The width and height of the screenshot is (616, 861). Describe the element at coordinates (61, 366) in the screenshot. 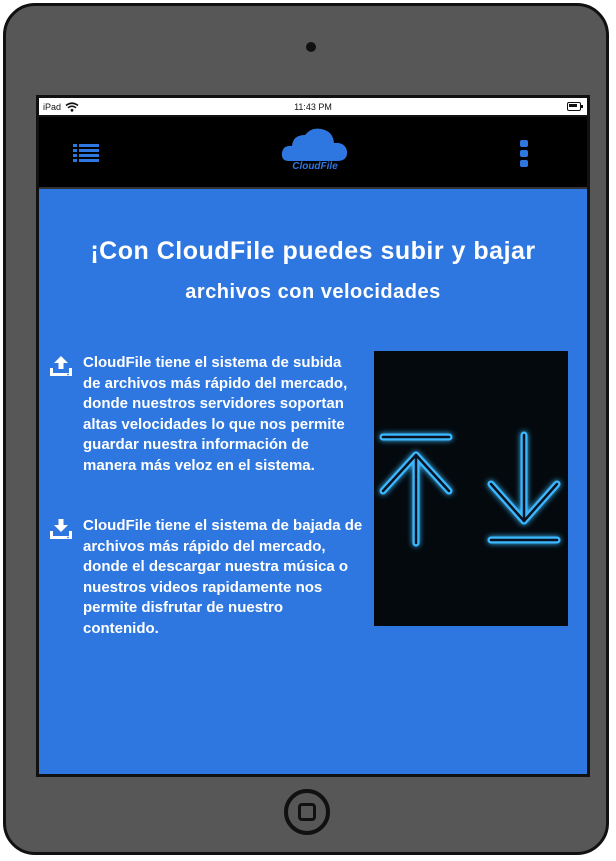

I see `upload-icon` at that location.